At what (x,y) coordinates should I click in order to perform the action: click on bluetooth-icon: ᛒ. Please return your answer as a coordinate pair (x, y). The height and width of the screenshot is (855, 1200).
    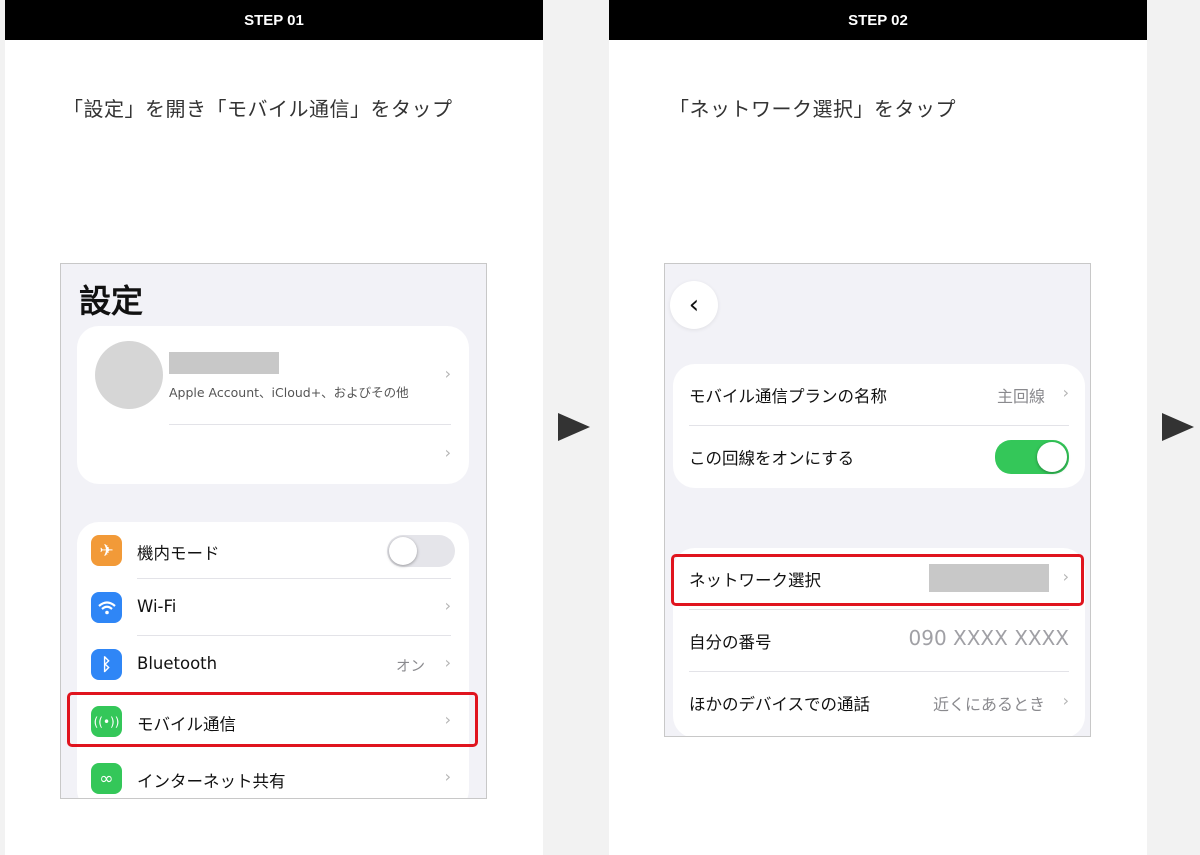
    Looking at the image, I should click on (106, 664).